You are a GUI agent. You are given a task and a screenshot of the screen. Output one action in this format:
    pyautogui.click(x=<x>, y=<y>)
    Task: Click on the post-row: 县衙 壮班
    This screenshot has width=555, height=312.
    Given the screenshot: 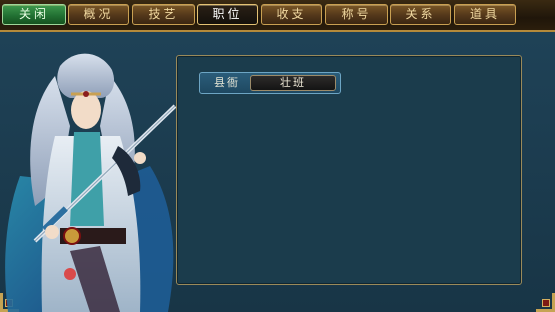 What is the action you would take?
    pyautogui.click(x=270, y=83)
    